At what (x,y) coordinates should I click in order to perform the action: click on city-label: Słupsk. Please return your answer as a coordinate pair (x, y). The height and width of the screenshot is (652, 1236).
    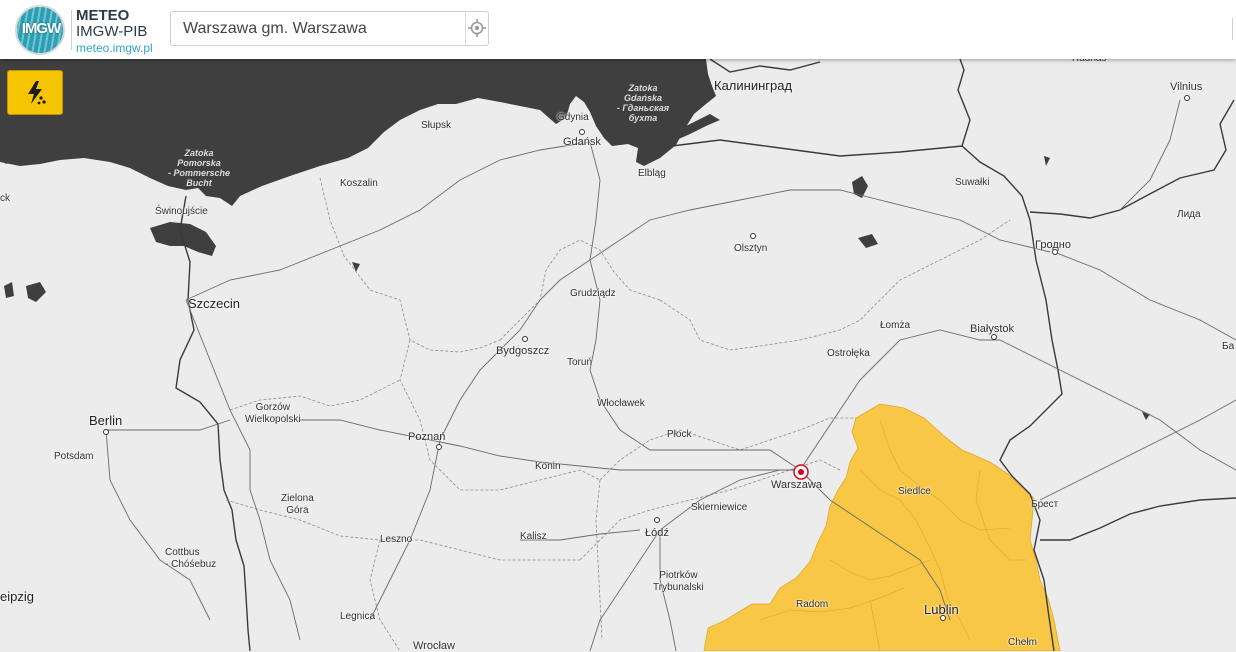
    Looking at the image, I should click on (436, 125).